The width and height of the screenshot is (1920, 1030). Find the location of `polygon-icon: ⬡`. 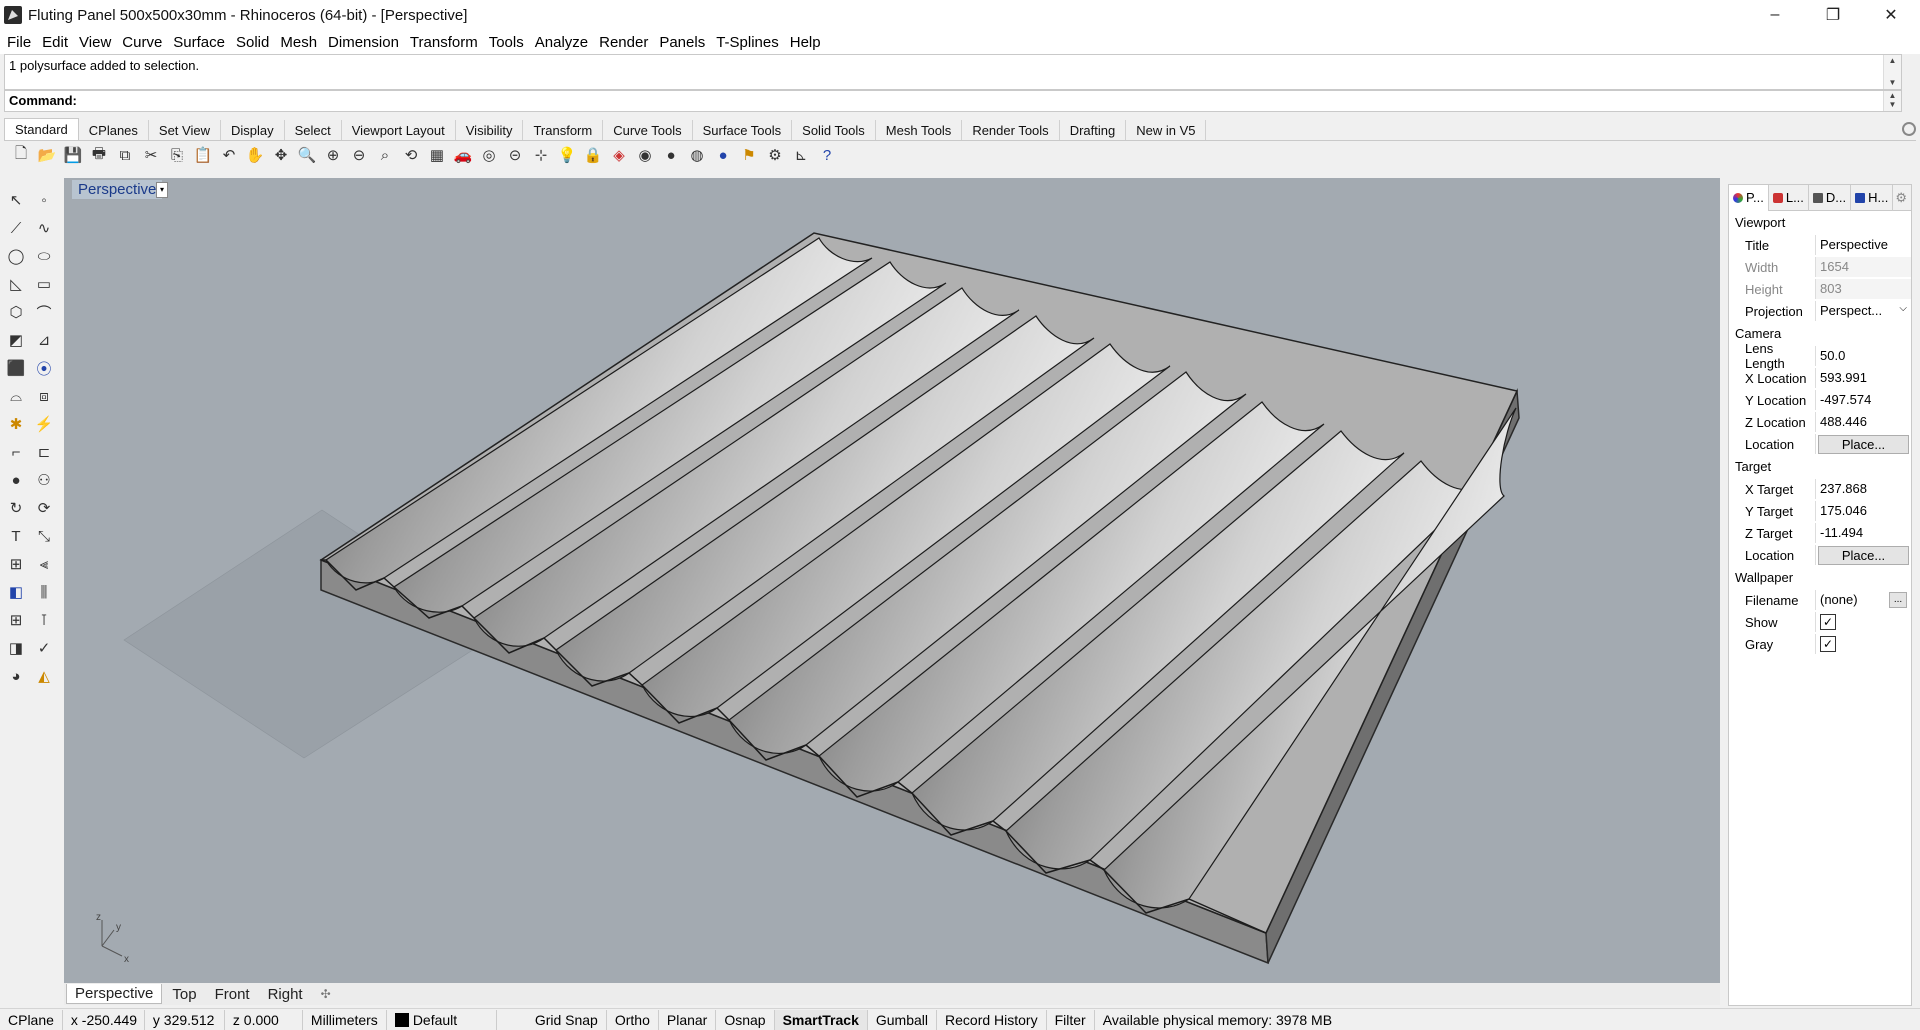

polygon-icon: ⬡ is located at coordinates (16, 312).